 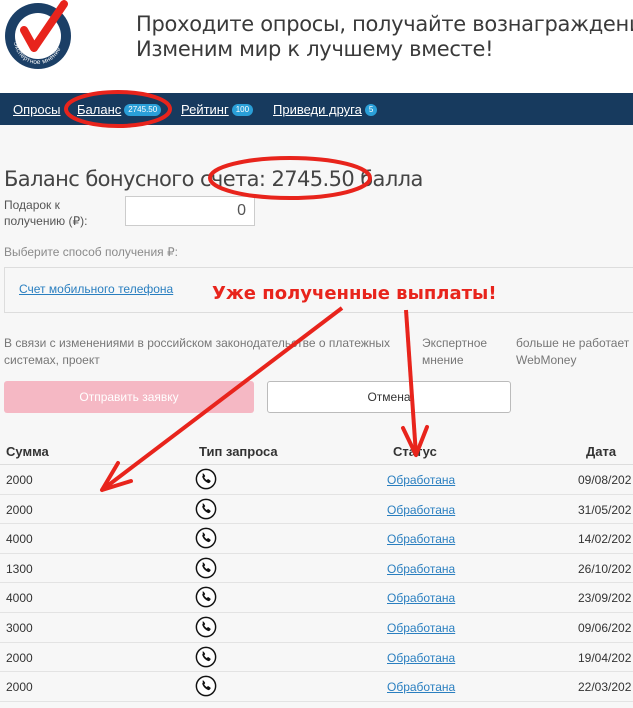 What do you see at coordinates (316, 569) in the screenshot?
I see `table-row: 1300 Обработана 26/10/202` at bounding box center [316, 569].